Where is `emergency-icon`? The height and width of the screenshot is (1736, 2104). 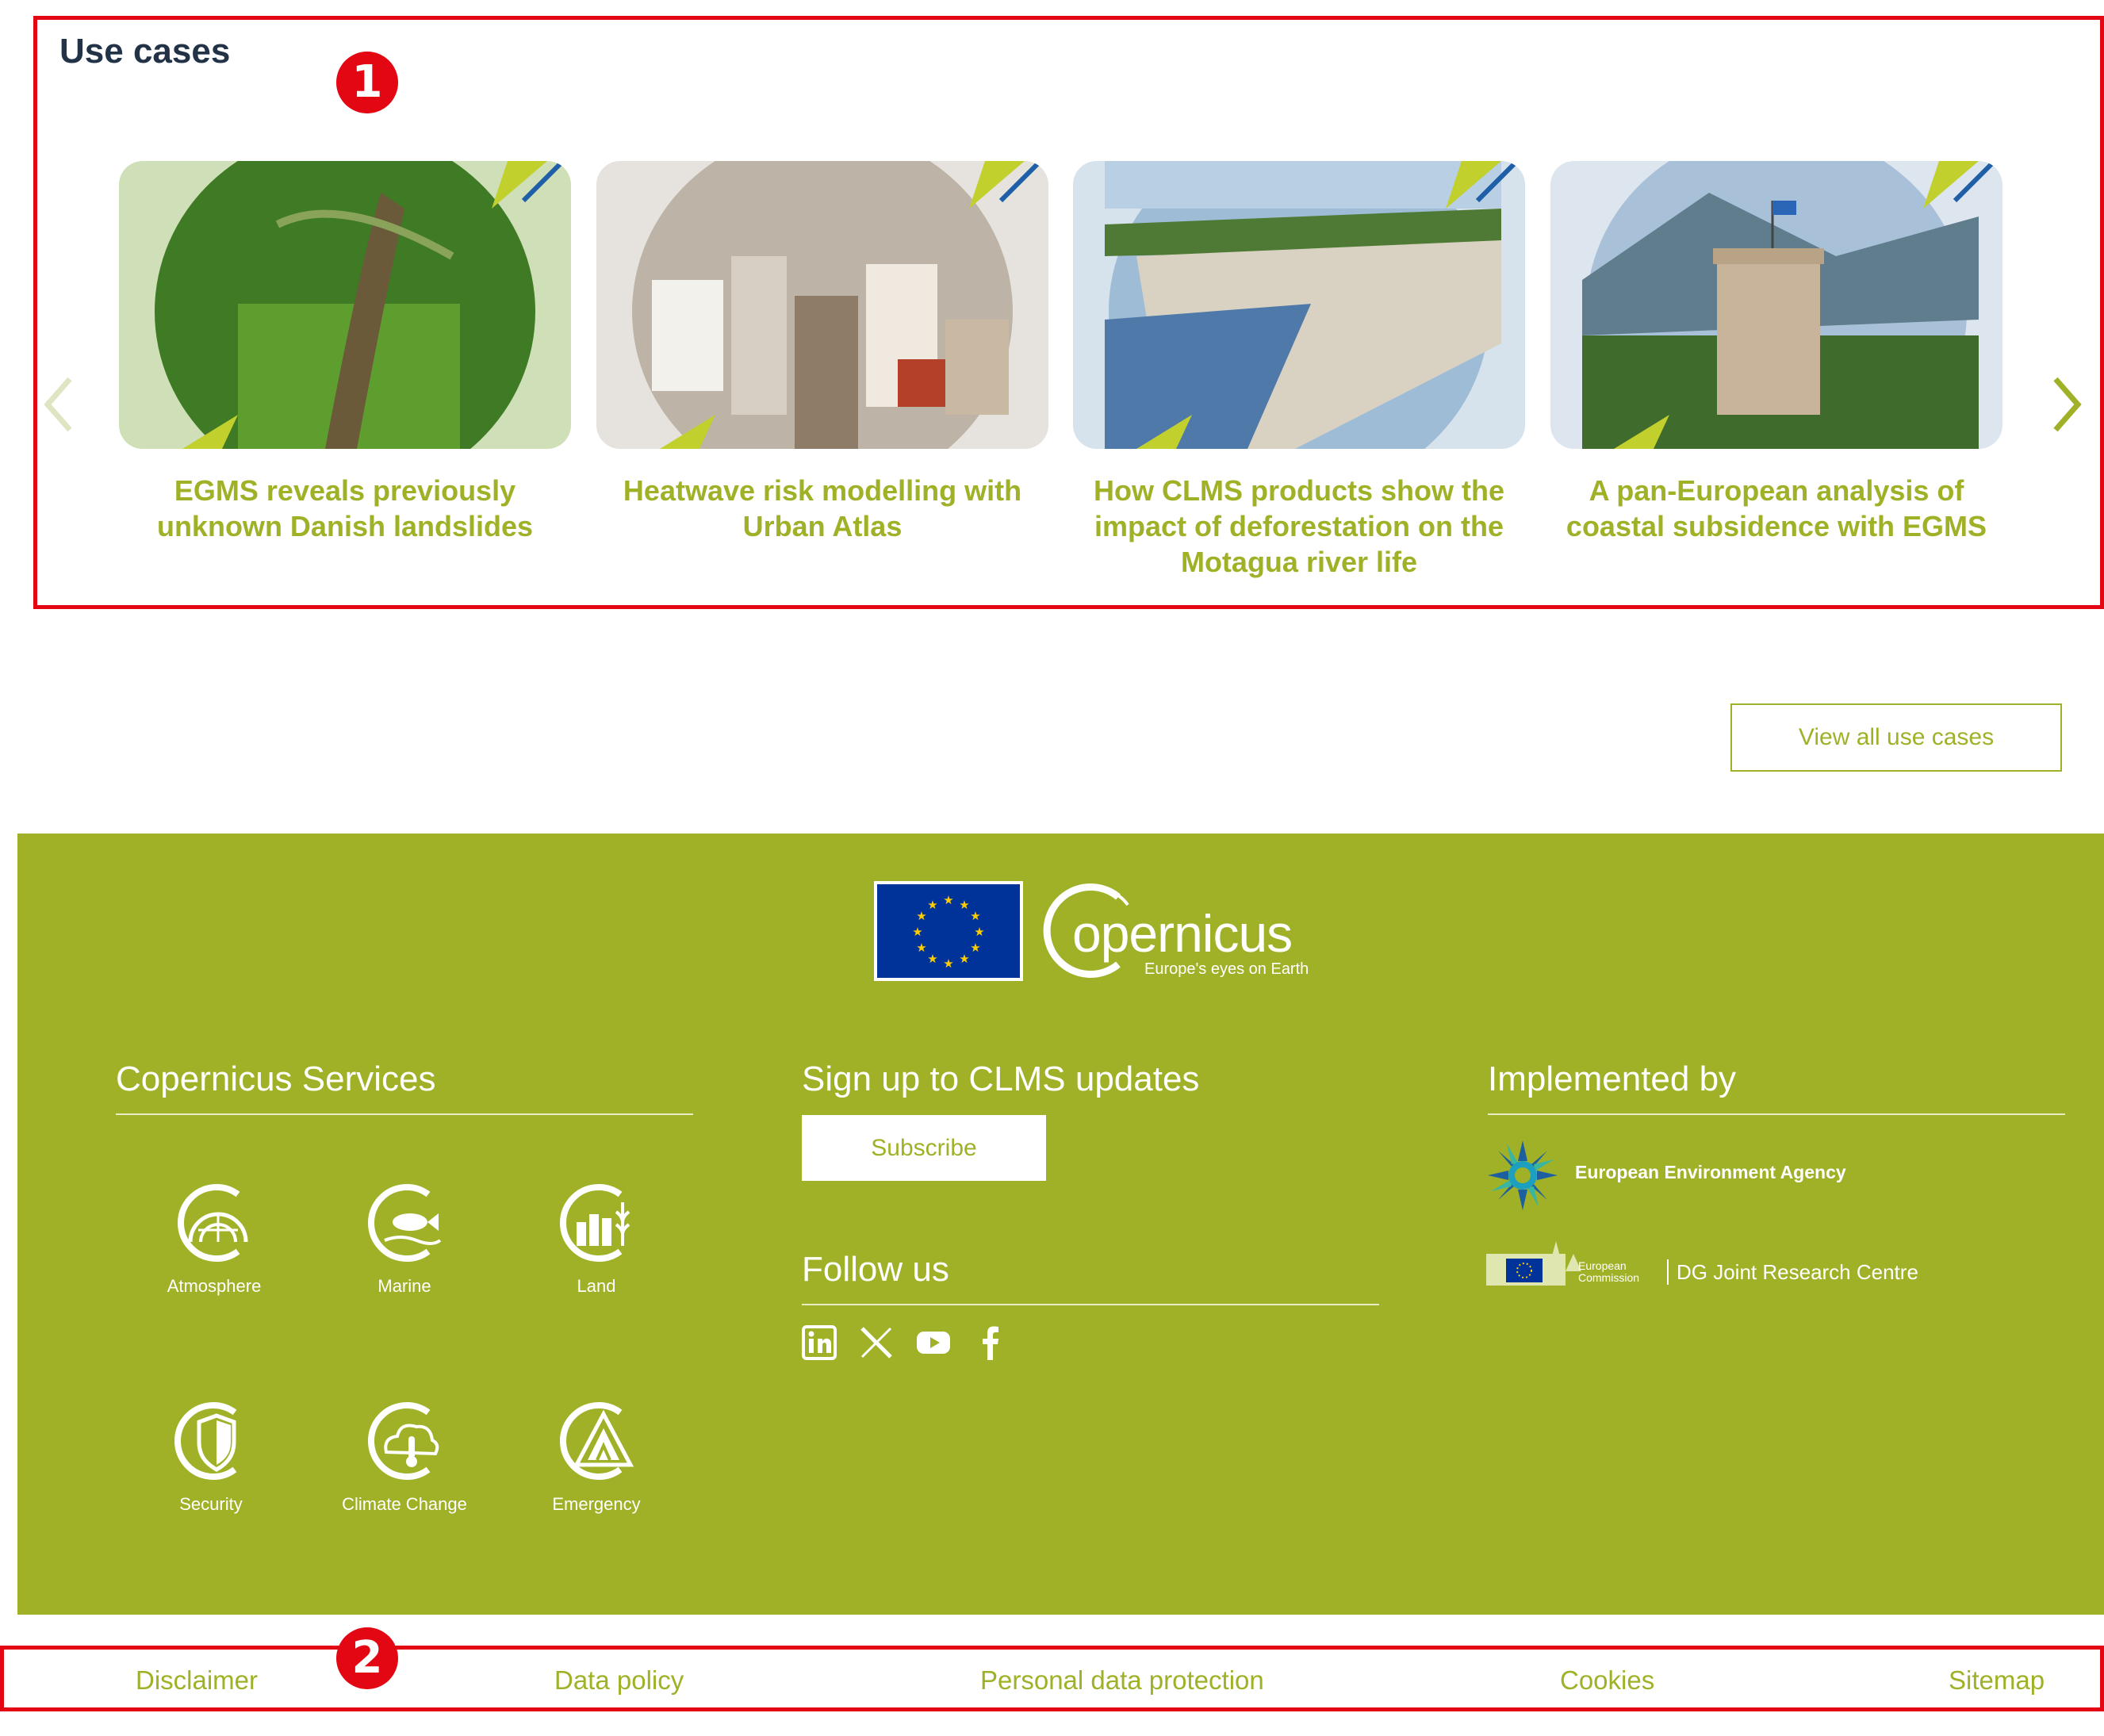
emergency-icon is located at coordinates (597, 1441).